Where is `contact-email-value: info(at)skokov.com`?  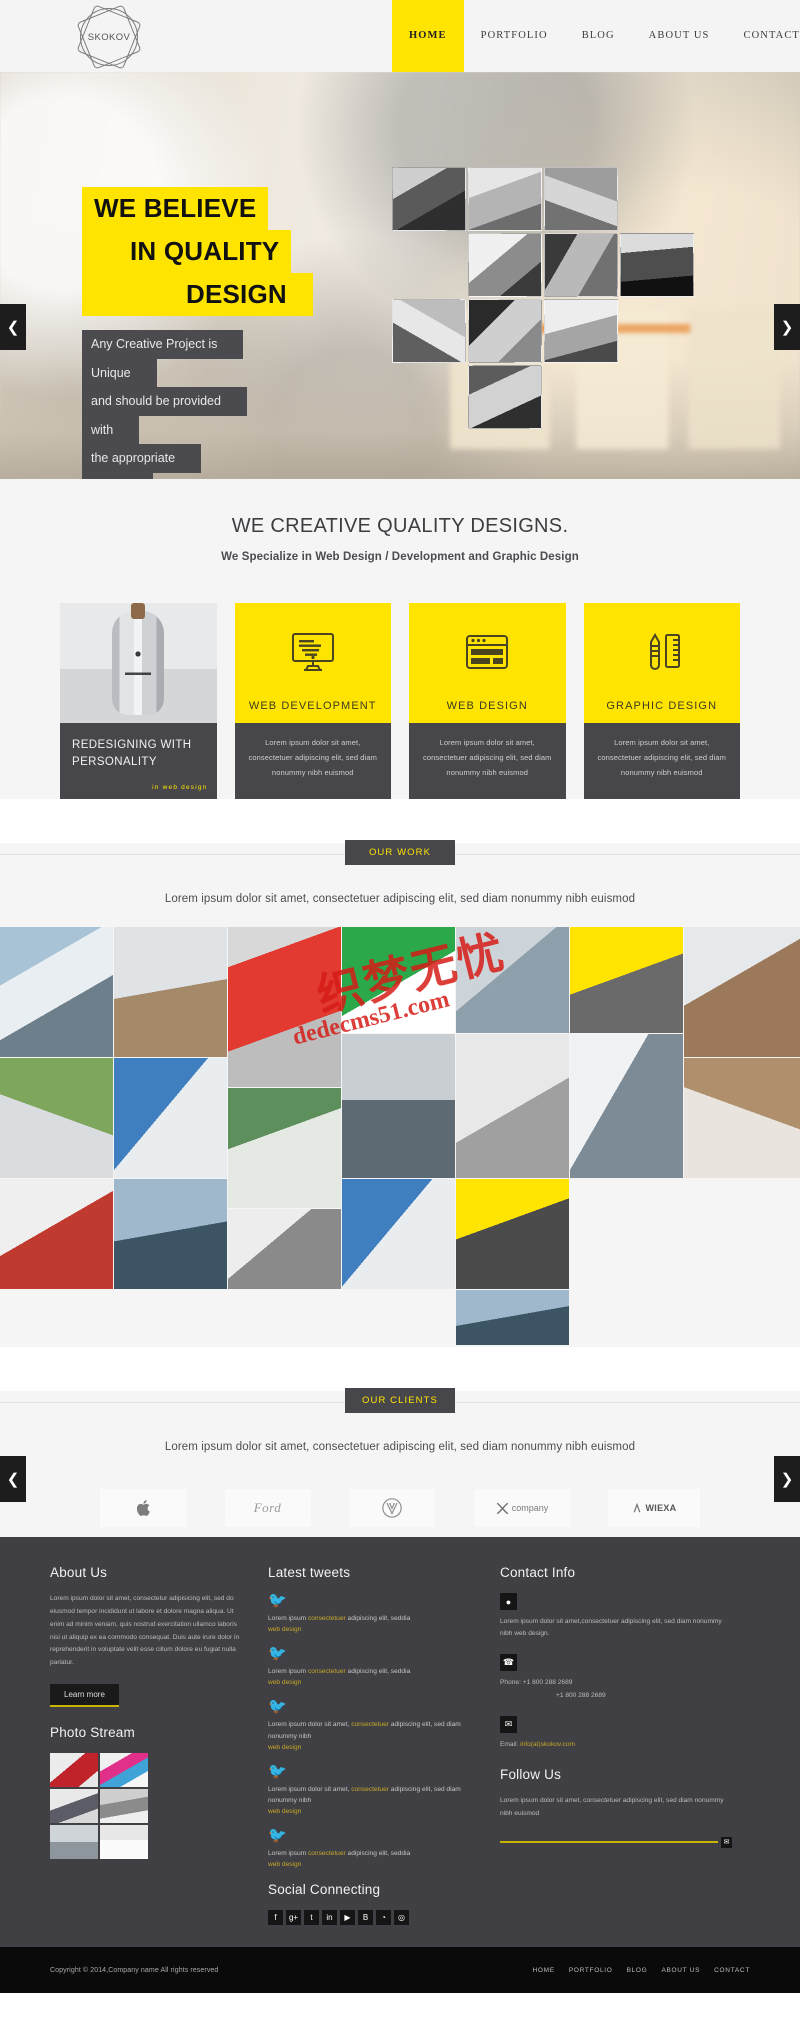 contact-email-value: info(at)skokov.com is located at coordinates (547, 1744).